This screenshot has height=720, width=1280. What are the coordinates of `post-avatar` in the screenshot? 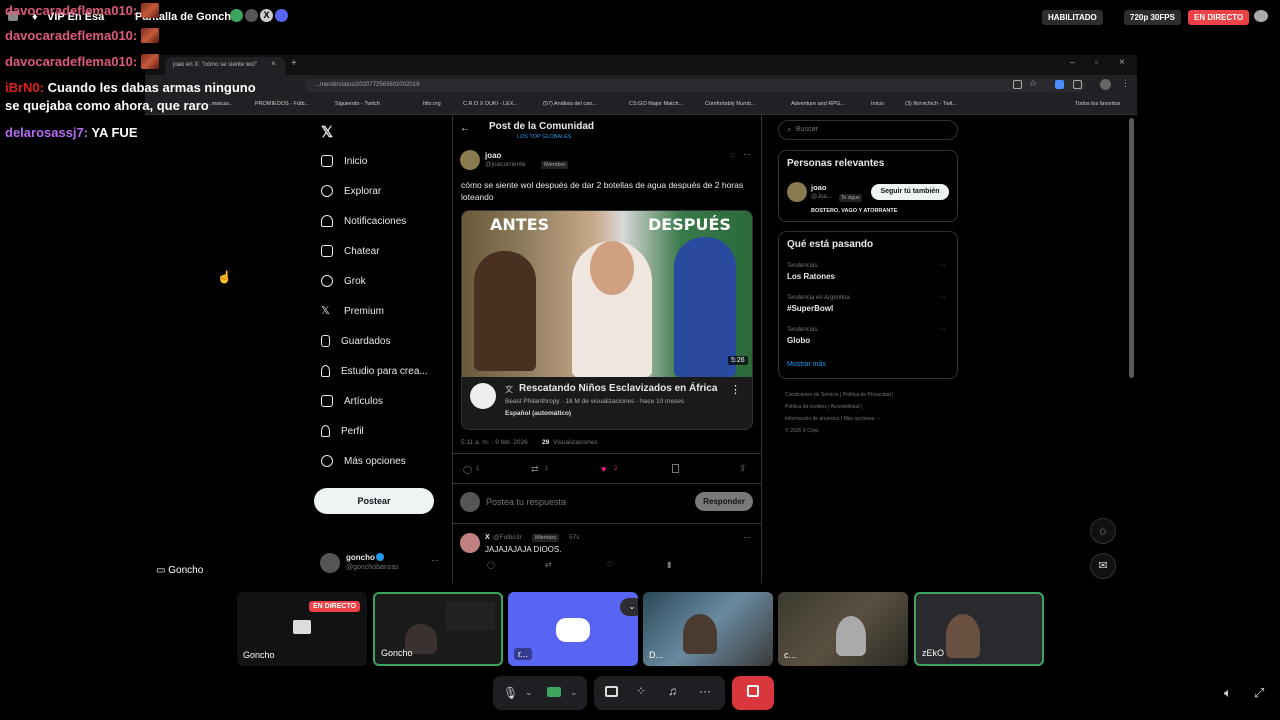 It's located at (470, 160).